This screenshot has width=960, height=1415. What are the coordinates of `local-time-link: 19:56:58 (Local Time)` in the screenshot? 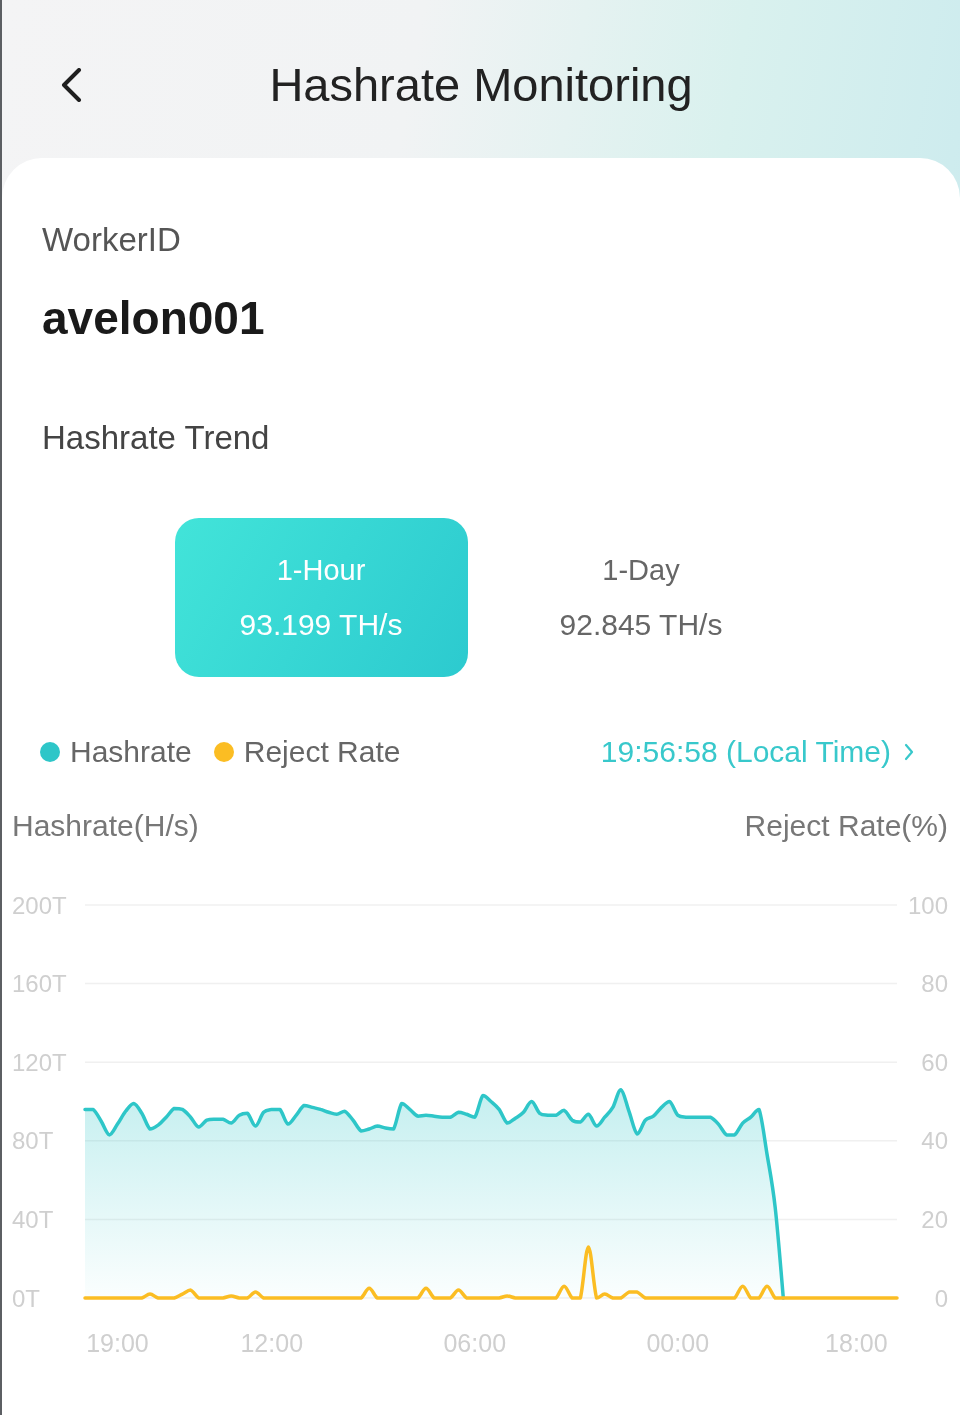 It's located at (757, 752).